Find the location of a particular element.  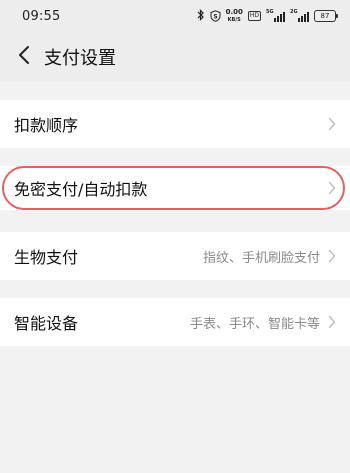

chevron-left-icon is located at coordinates (24, 57).